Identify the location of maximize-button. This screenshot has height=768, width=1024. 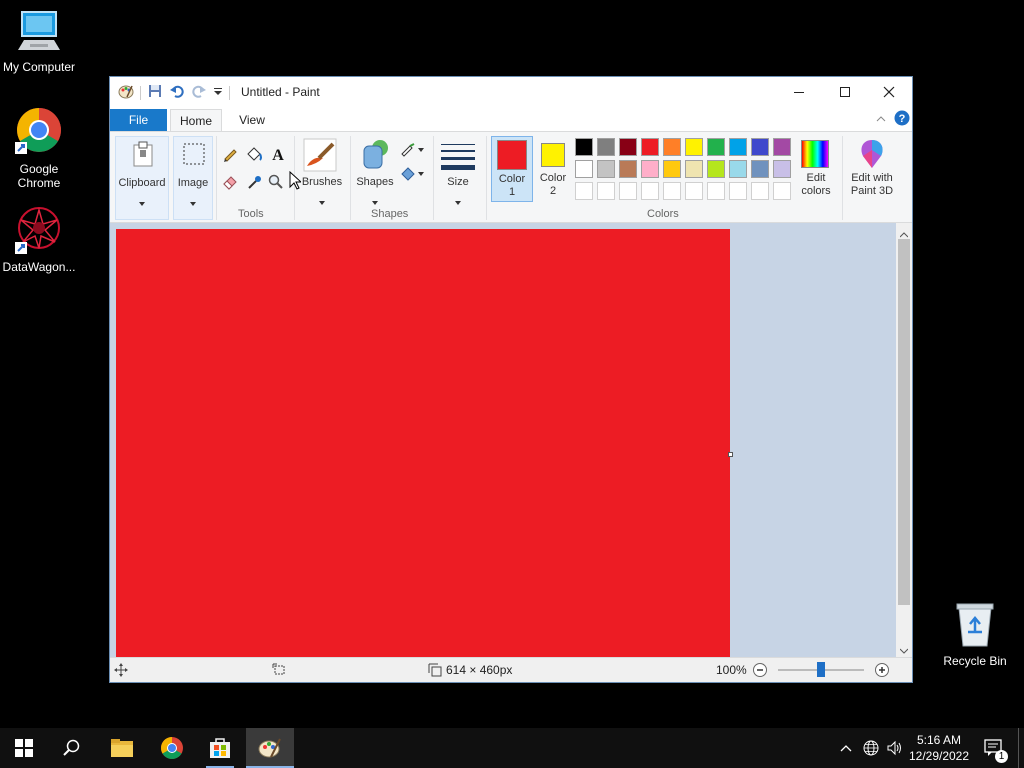
(845, 92).